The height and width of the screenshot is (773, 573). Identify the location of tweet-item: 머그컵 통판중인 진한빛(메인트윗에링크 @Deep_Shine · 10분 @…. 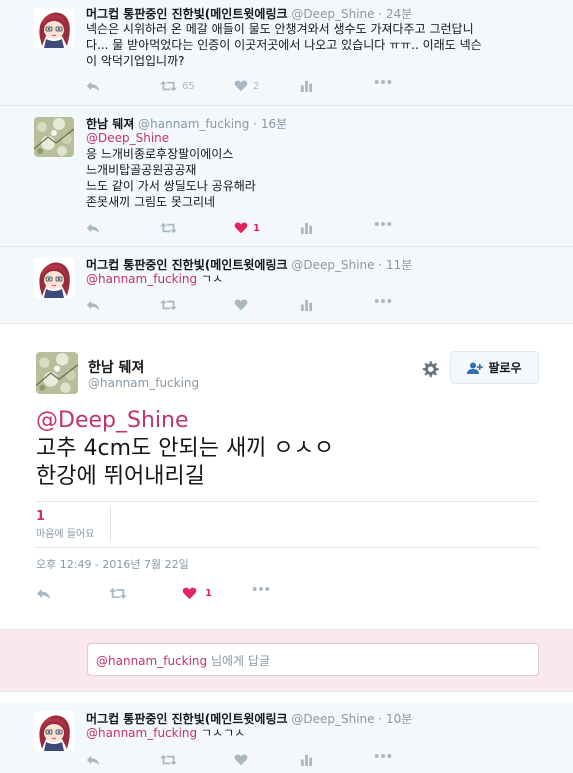
(286, 732).